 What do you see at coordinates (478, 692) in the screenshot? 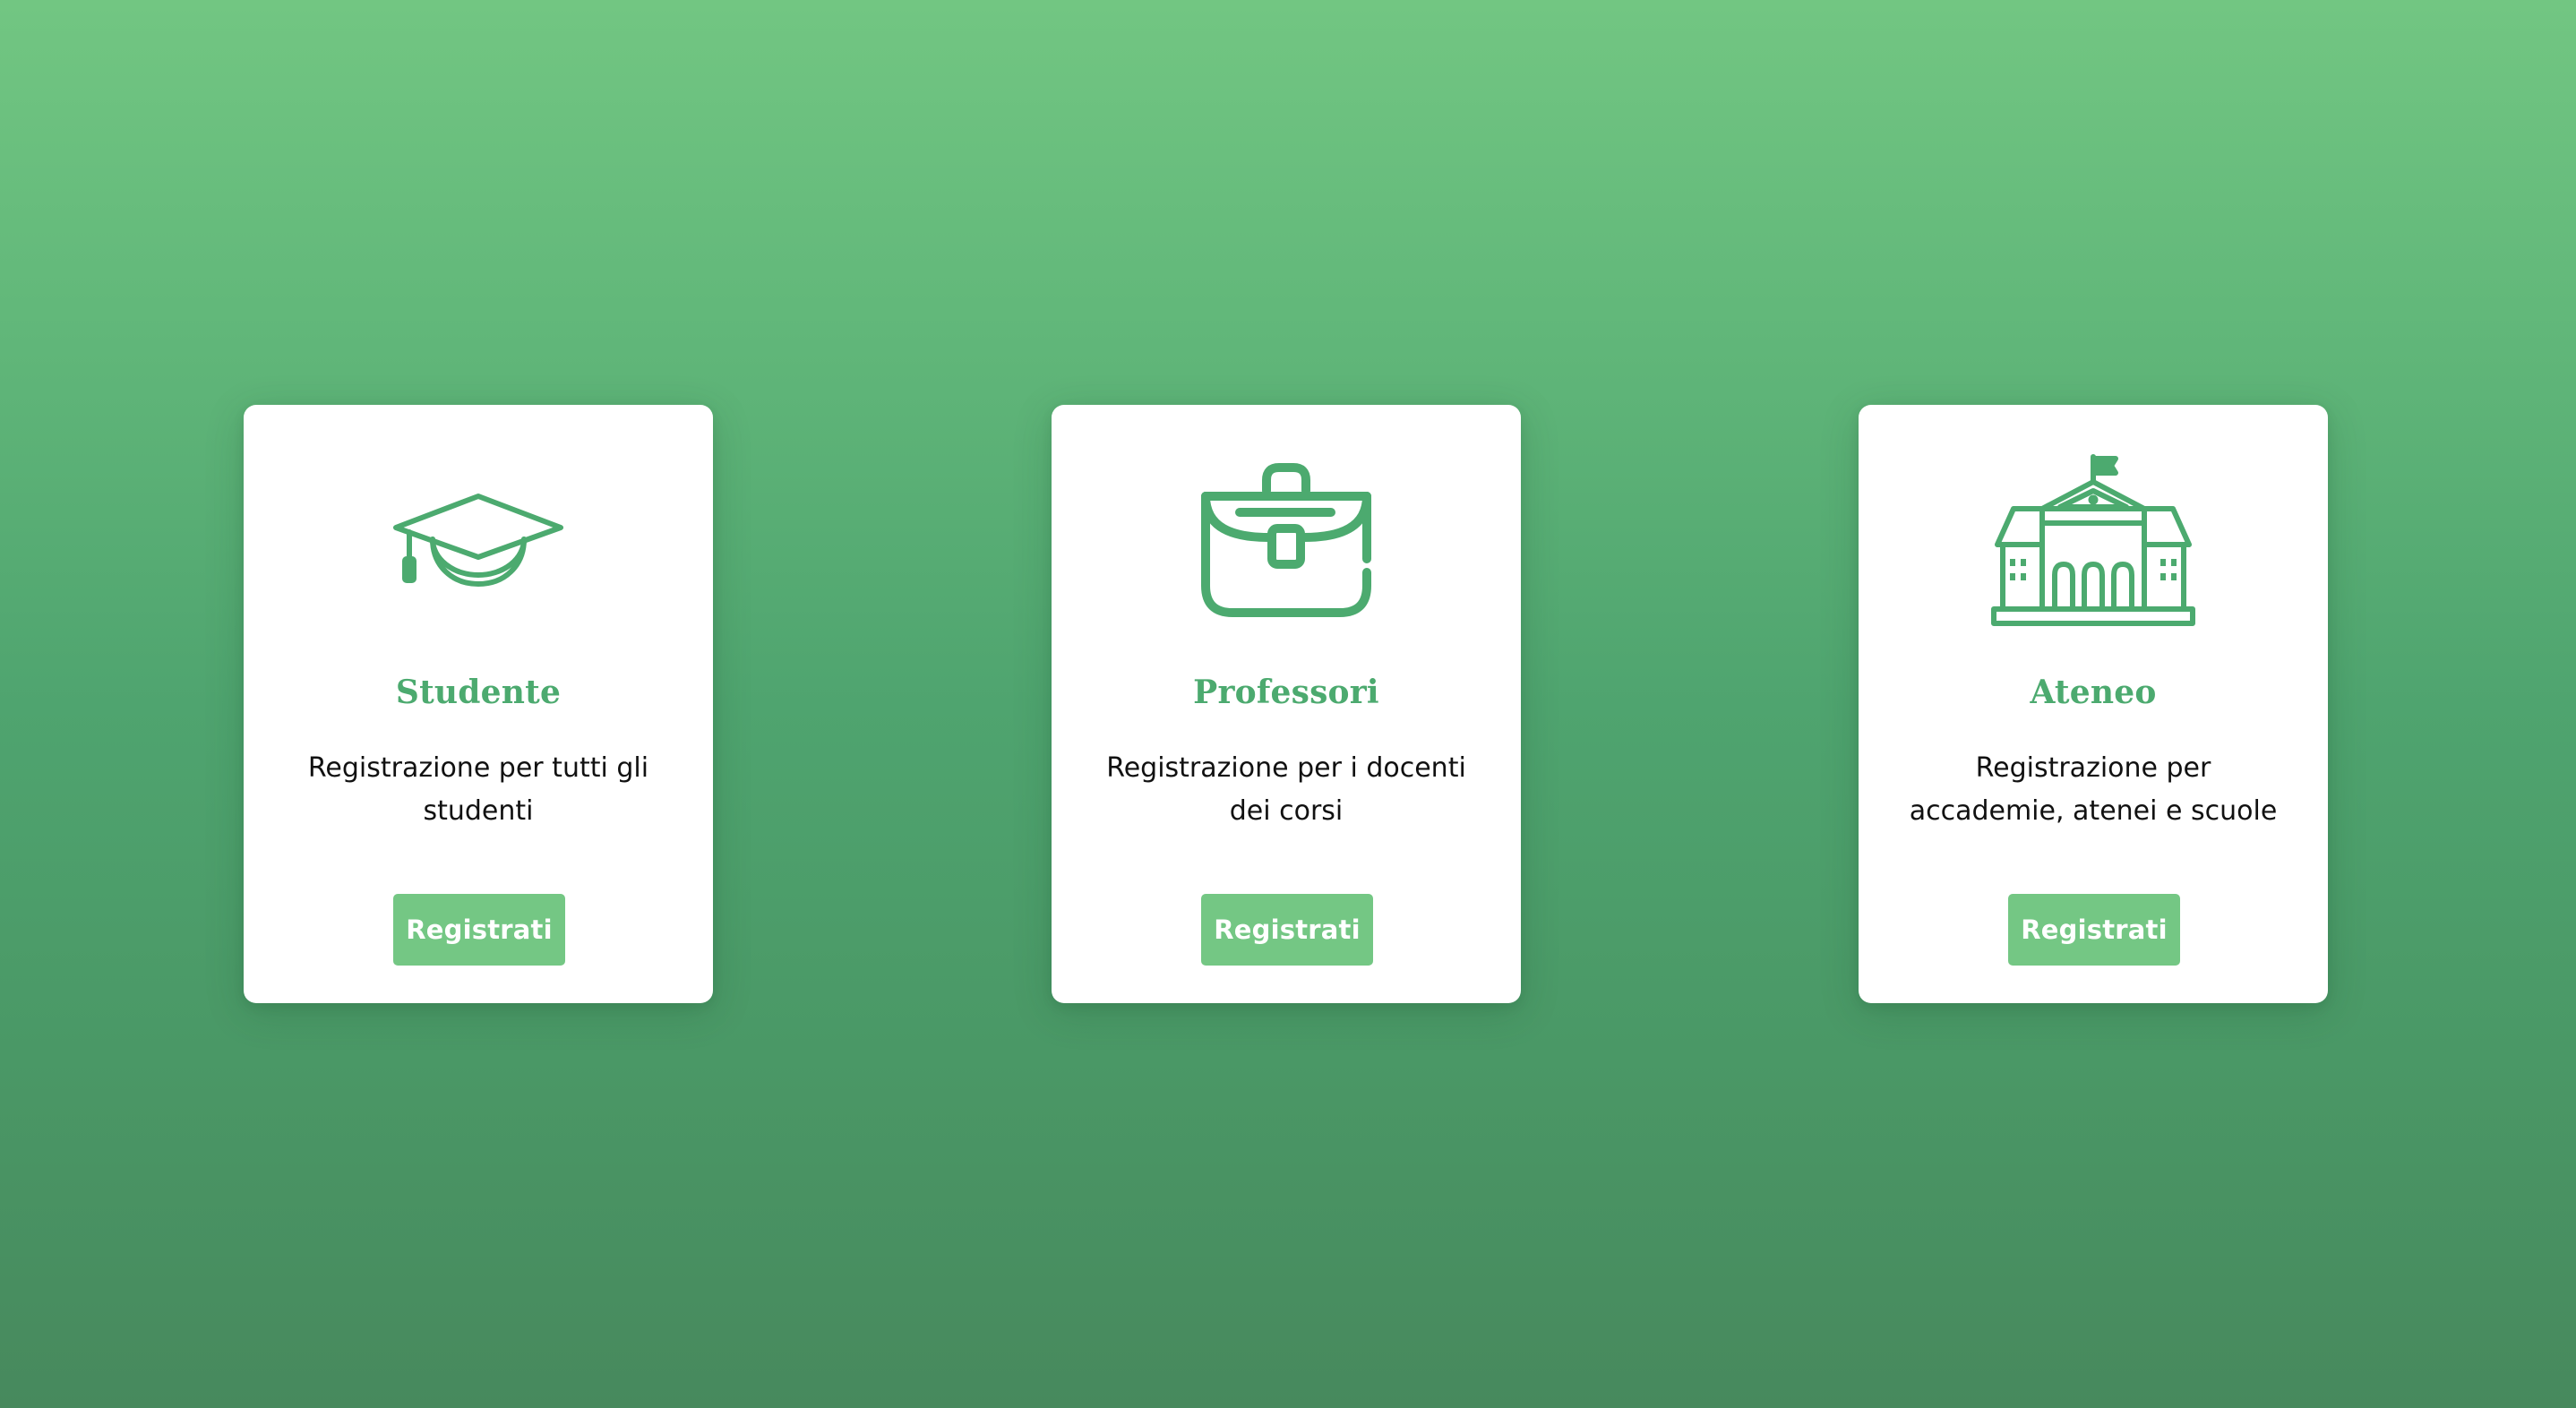
I see `card-title: Studente` at bounding box center [478, 692].